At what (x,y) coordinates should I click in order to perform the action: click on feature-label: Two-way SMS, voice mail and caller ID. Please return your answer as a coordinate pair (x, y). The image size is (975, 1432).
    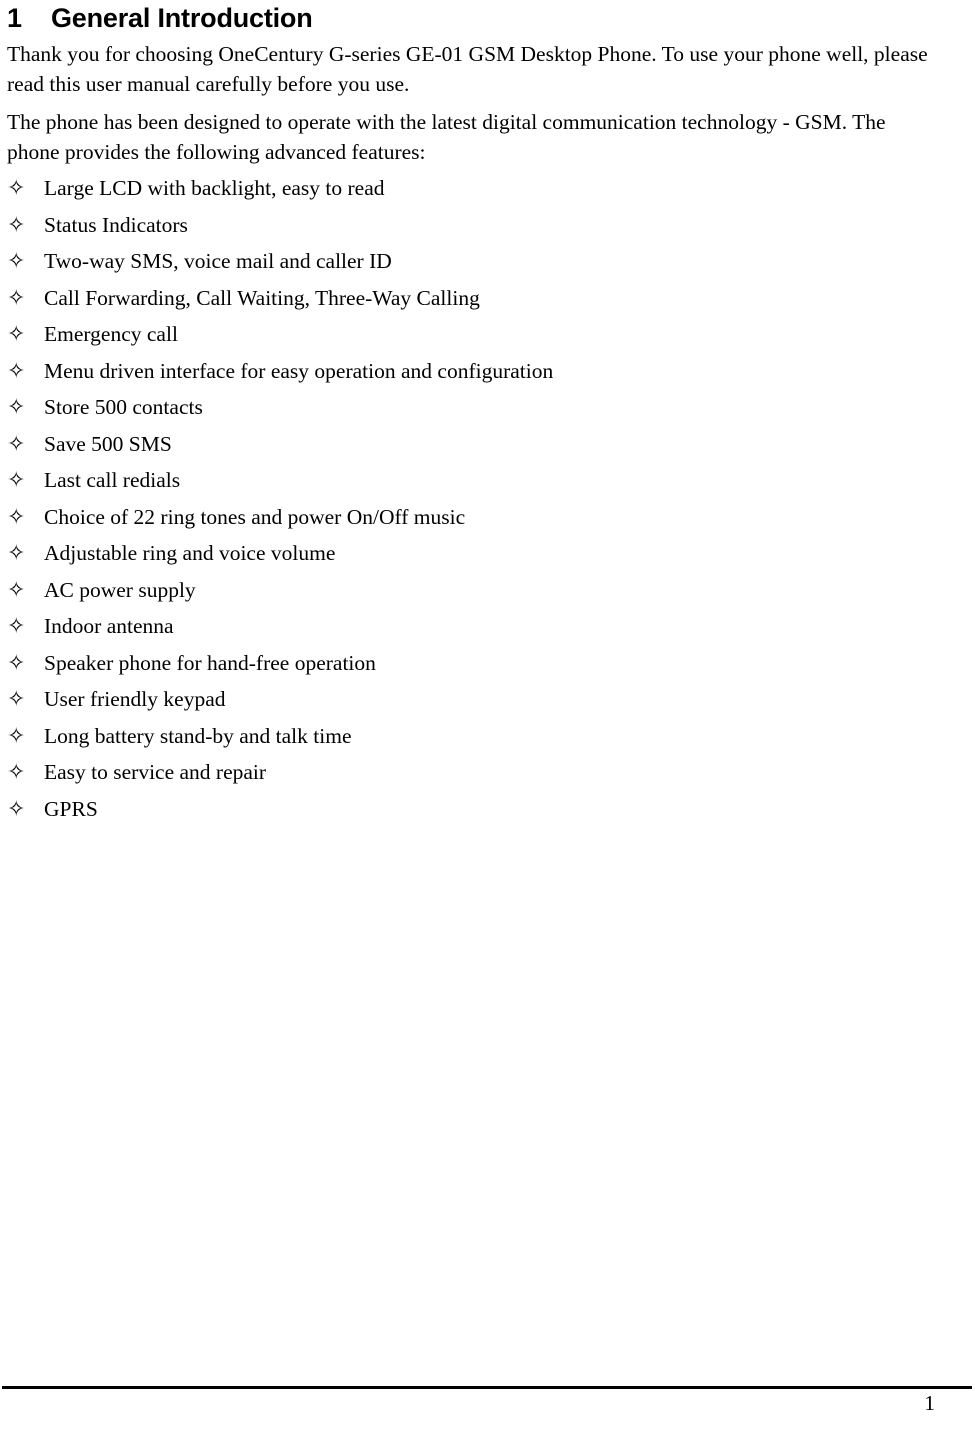
    Looking at the image, I should click on (218, 261).